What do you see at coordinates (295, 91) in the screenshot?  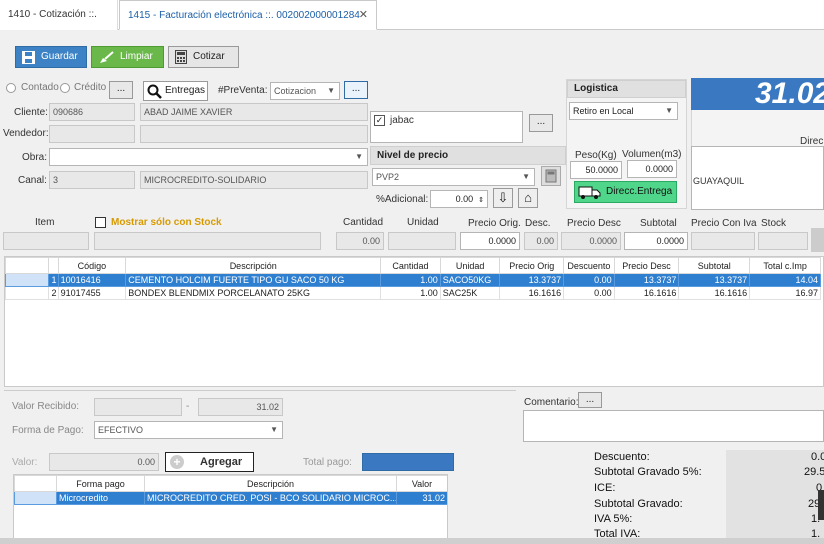 I see `preventa-value: Cotizacion` at bounding box center [295, 91].